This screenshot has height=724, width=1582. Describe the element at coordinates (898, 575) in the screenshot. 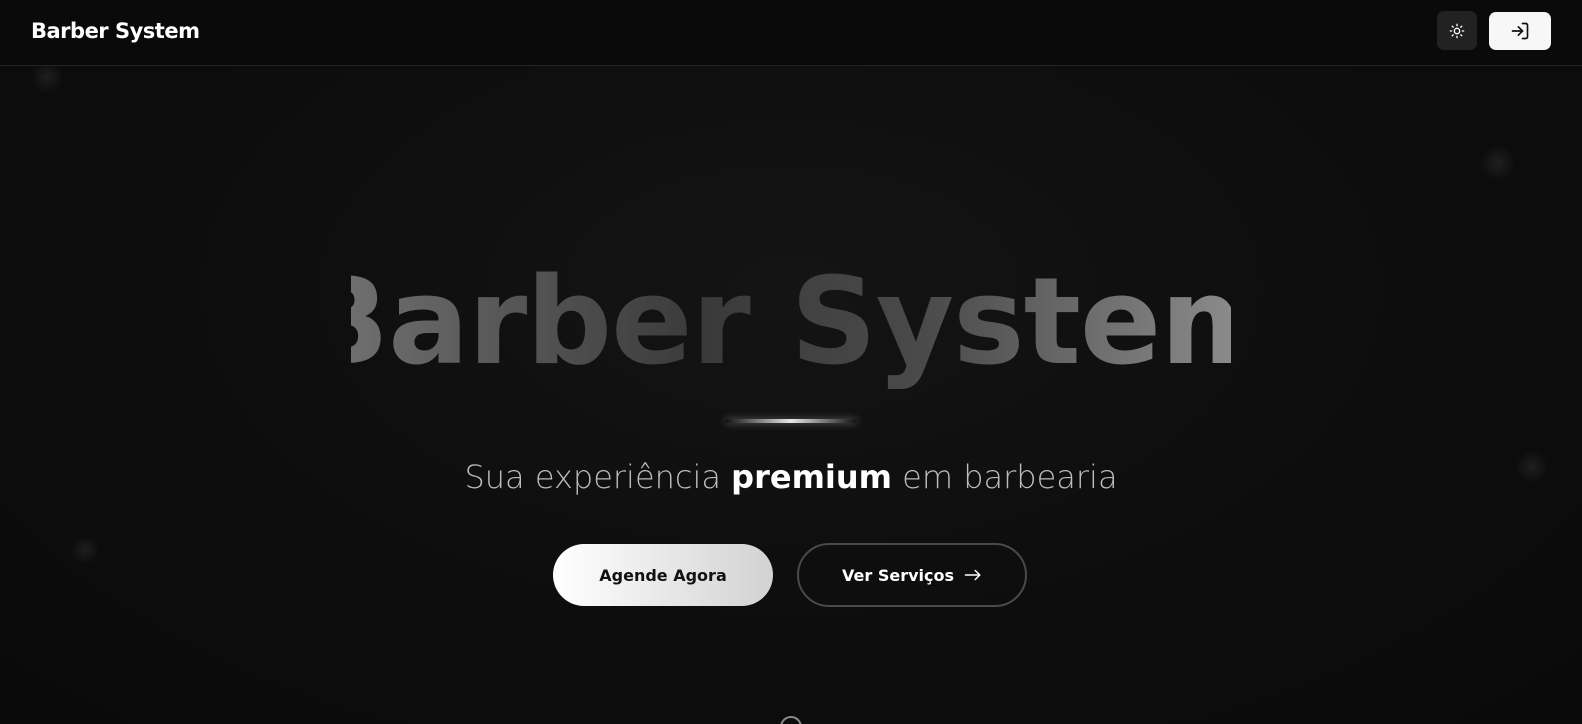

I see `view-services-label: Ver Serviços` at that location.